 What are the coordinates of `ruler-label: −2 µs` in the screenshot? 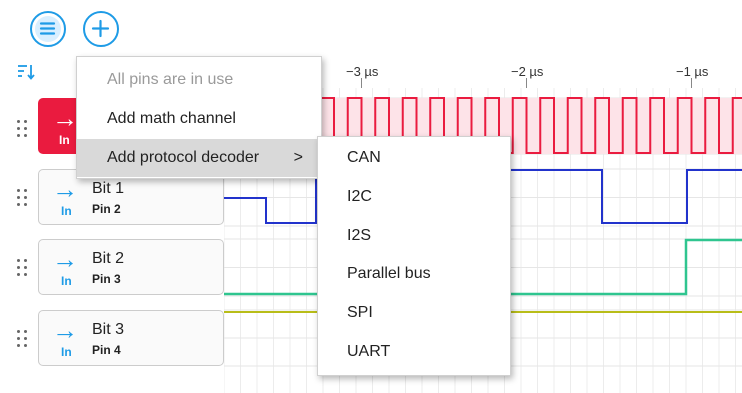 It's located at (527, 71).